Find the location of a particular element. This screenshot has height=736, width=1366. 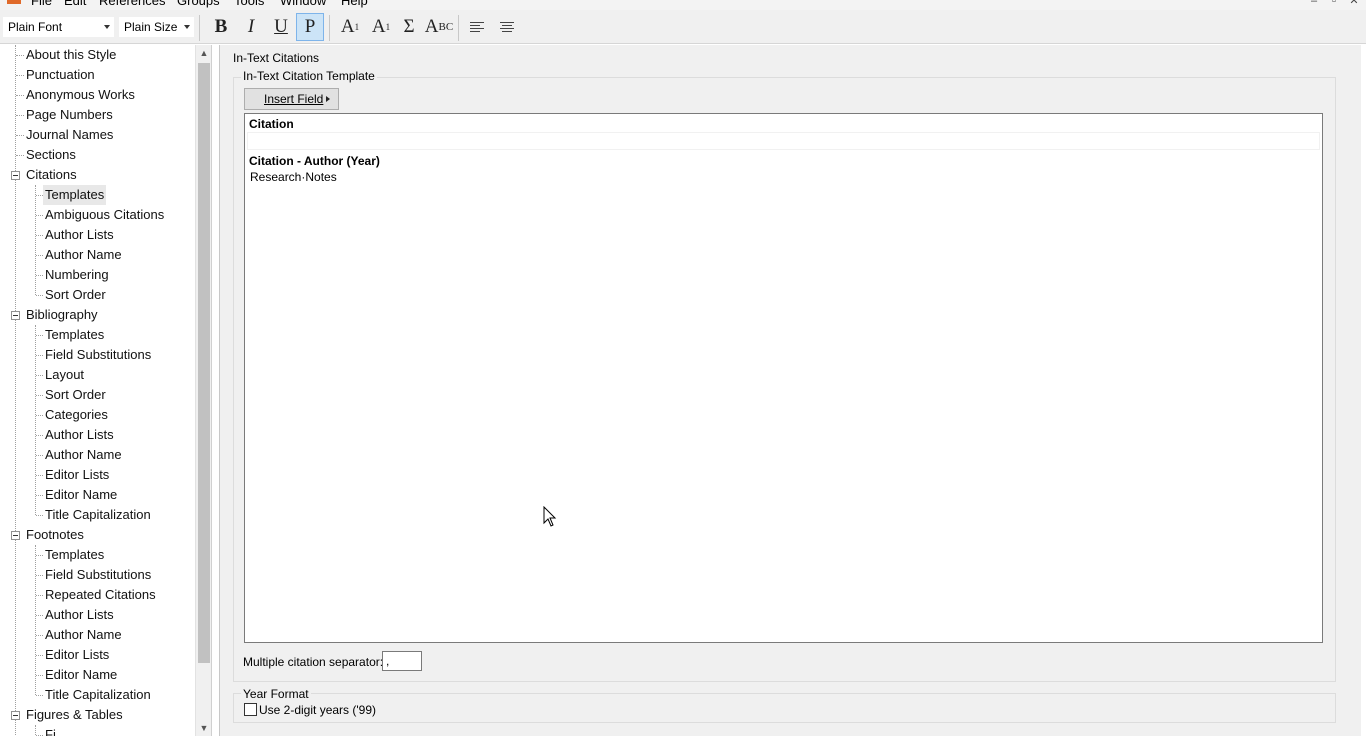

tree-item: Anonymous Works is located at coordinates (80, 95).